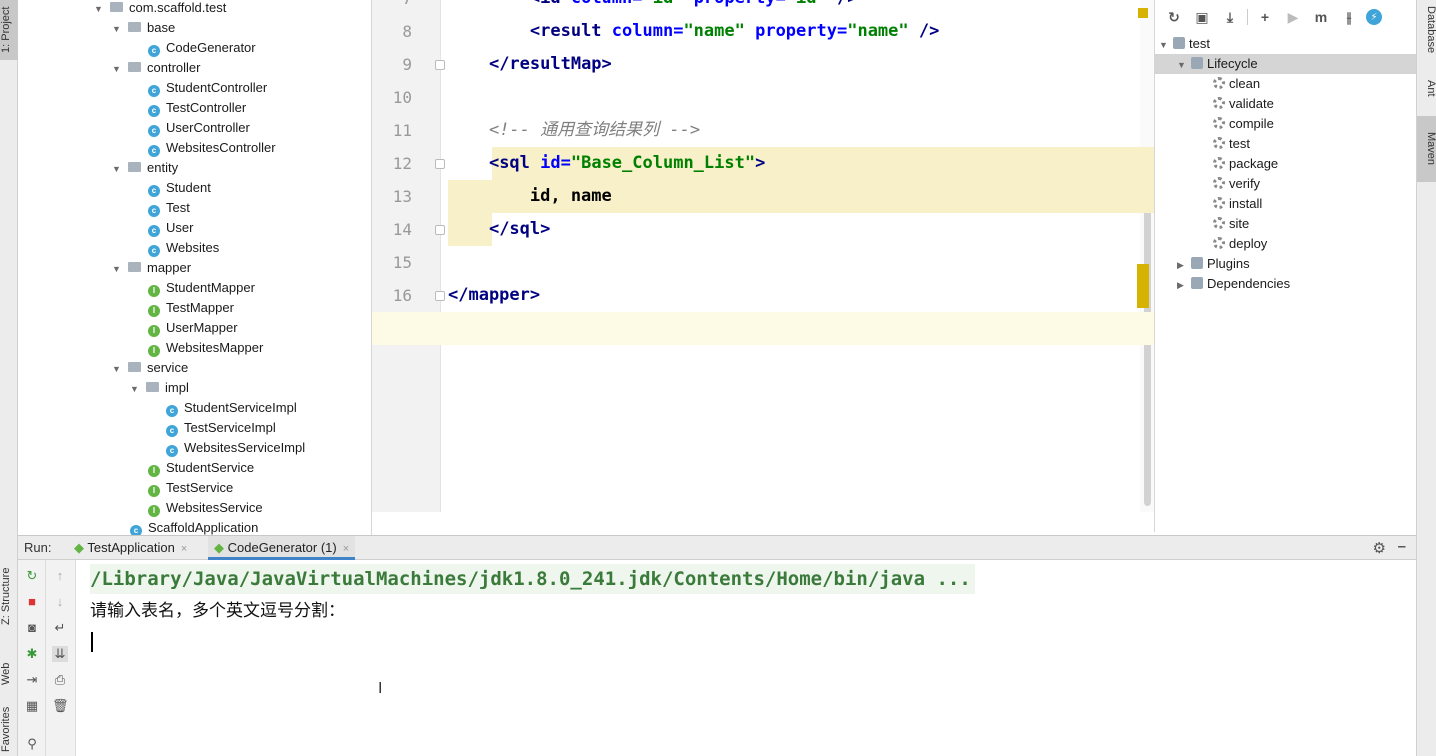  What do you see at coordinates (199, 128) in the screenshot?
I see `tree-file: c UserController` at bounding box center [199, 128].